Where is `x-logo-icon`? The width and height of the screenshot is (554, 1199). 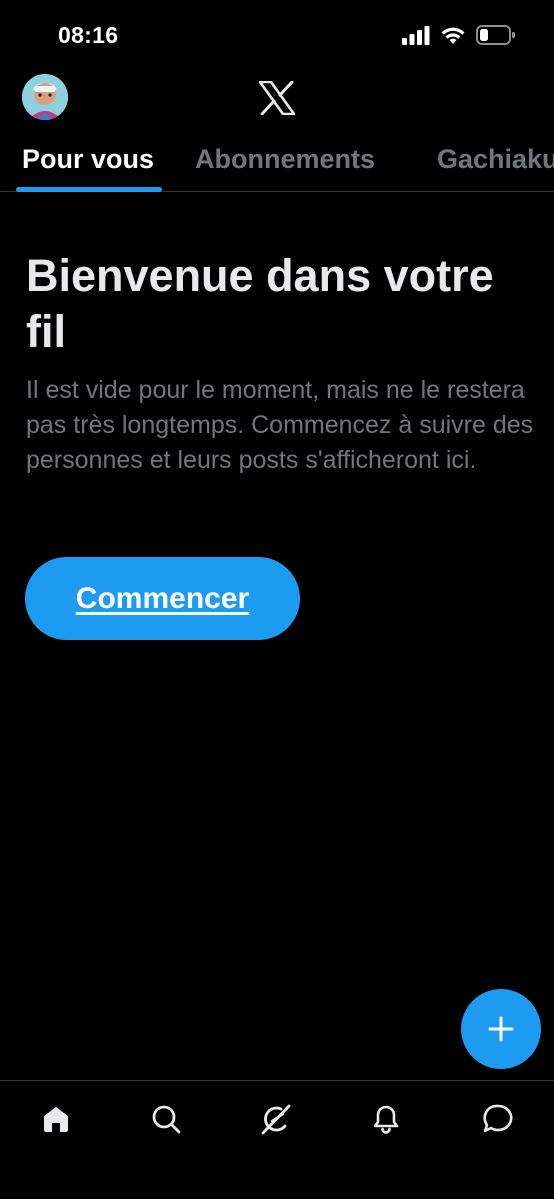 x-logo-icon is located at coordinates (277, 98).